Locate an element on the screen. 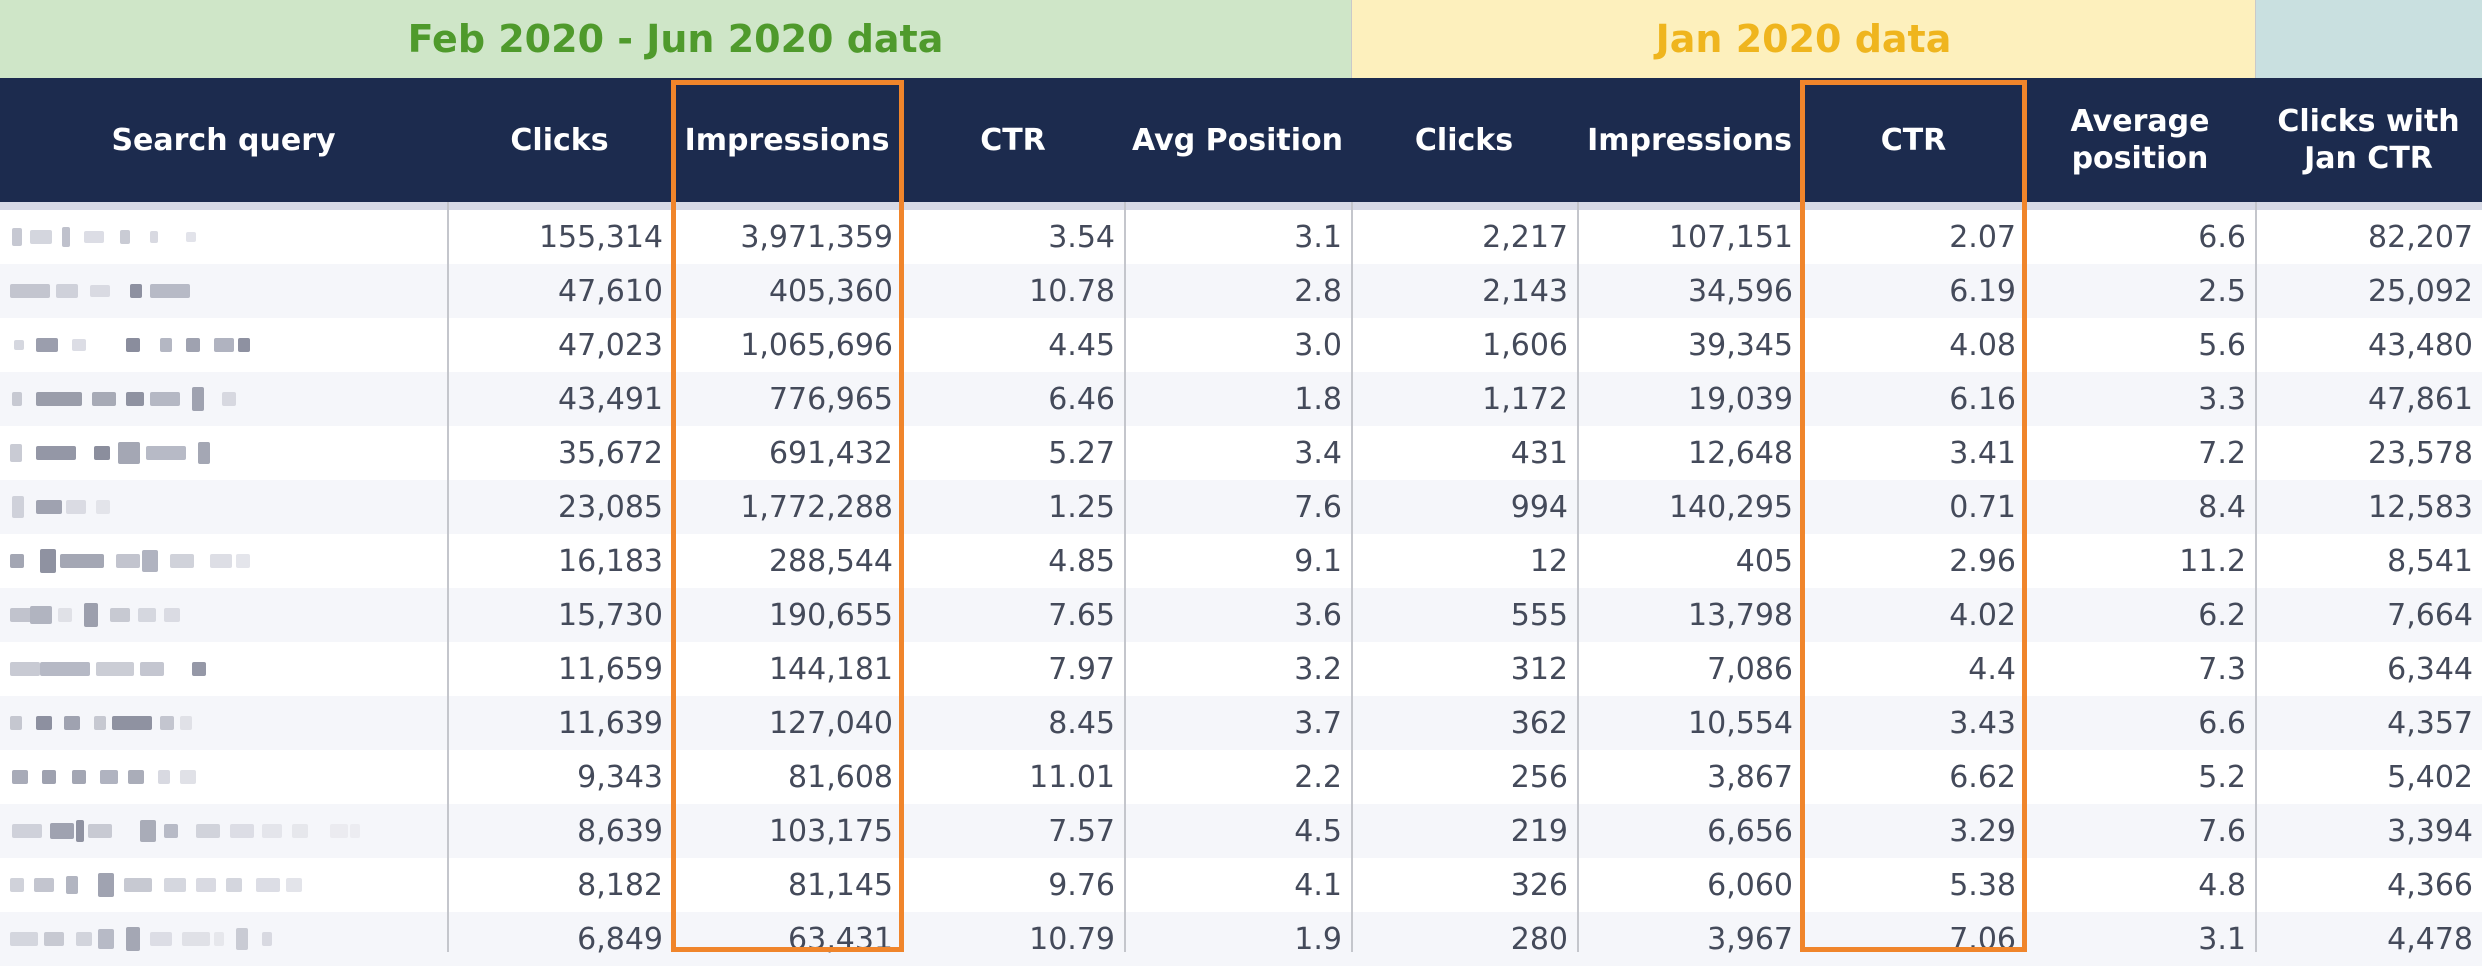  cell-ctr: 6.46 is located at coordinates (1013, 399).